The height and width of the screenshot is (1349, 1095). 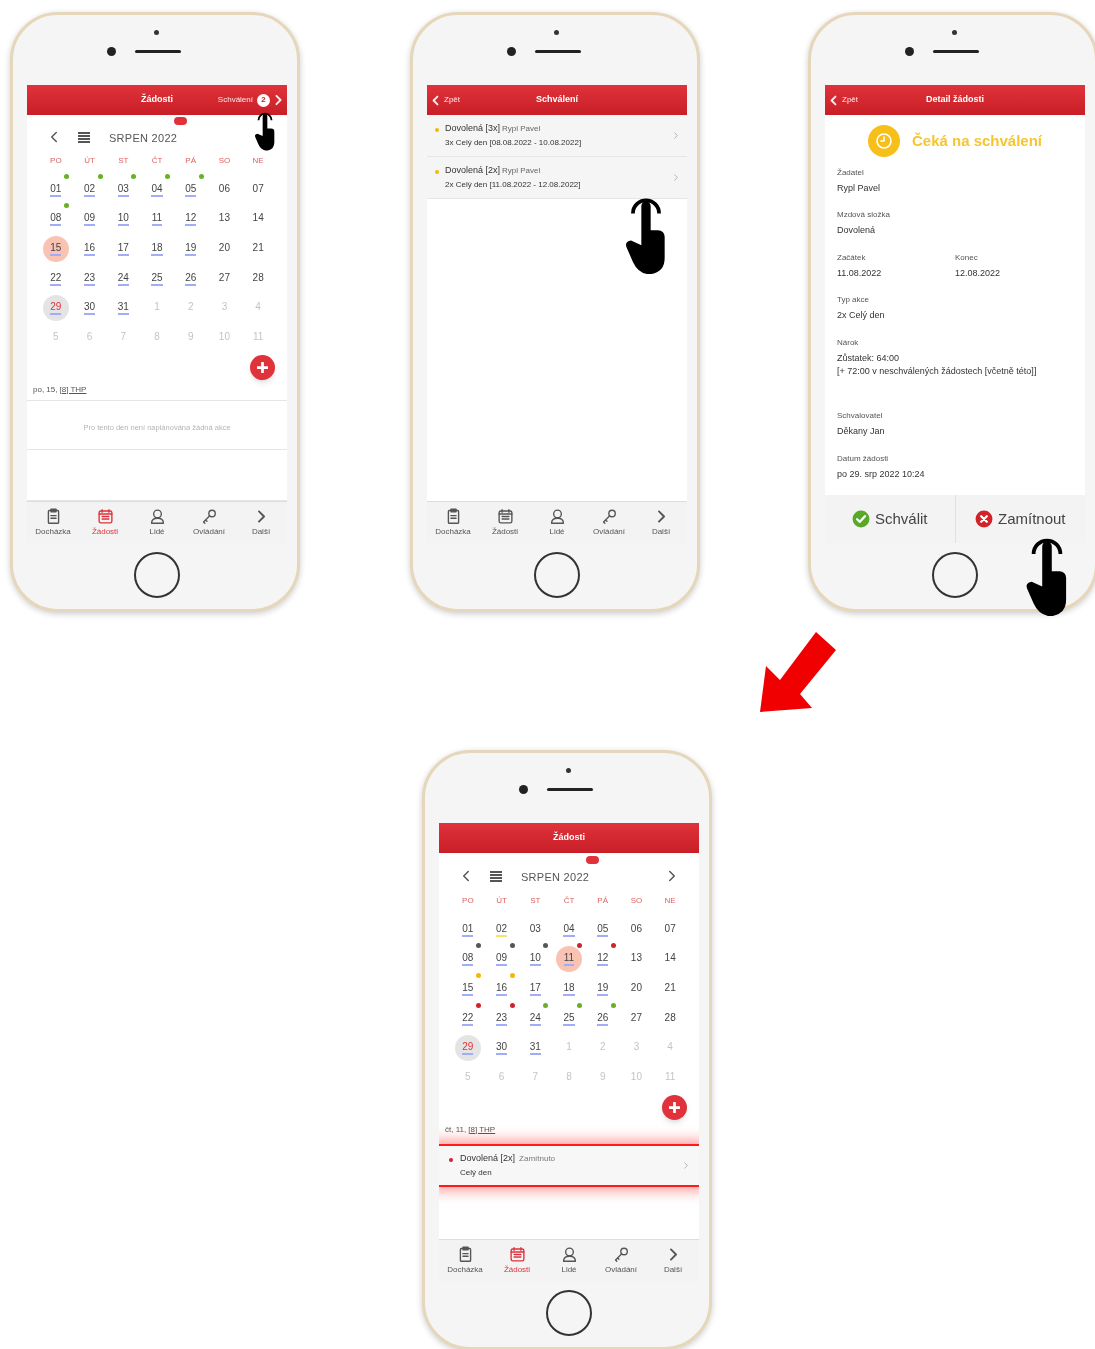 I want to click on event-item: Dovolená [2x] Zamítnuto Celý den, so click(x=569, y=1165).